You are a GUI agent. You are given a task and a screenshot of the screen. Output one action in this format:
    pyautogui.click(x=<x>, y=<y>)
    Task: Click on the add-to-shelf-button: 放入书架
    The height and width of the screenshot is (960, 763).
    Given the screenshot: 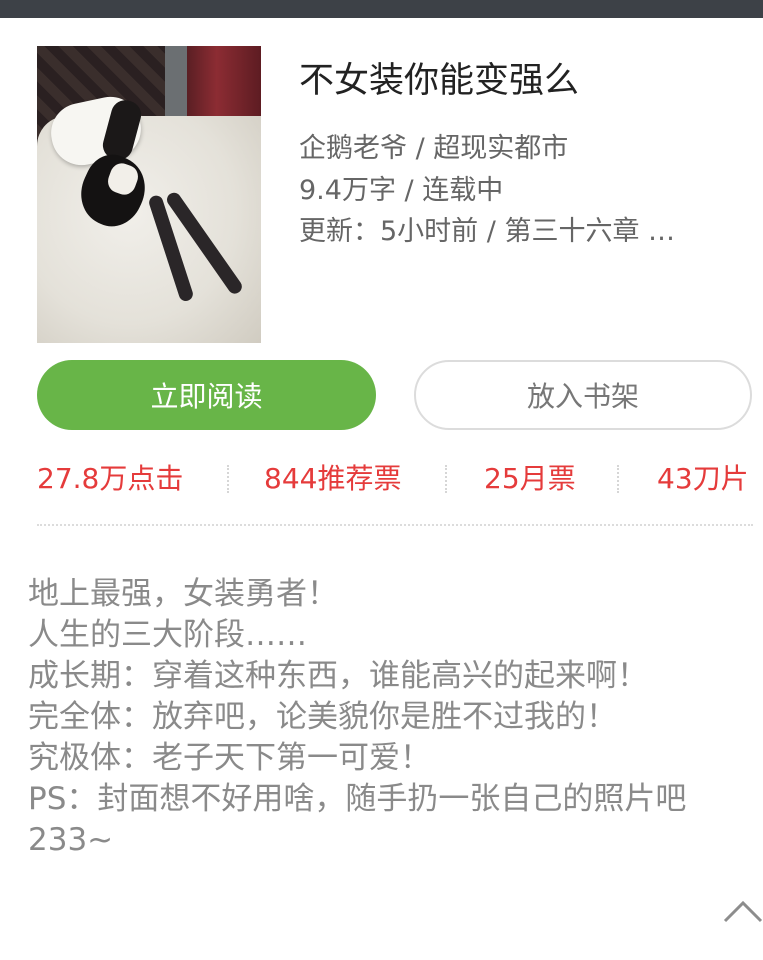 What is the action you would take?
    pyautogui.click(x=583, y=395)
    